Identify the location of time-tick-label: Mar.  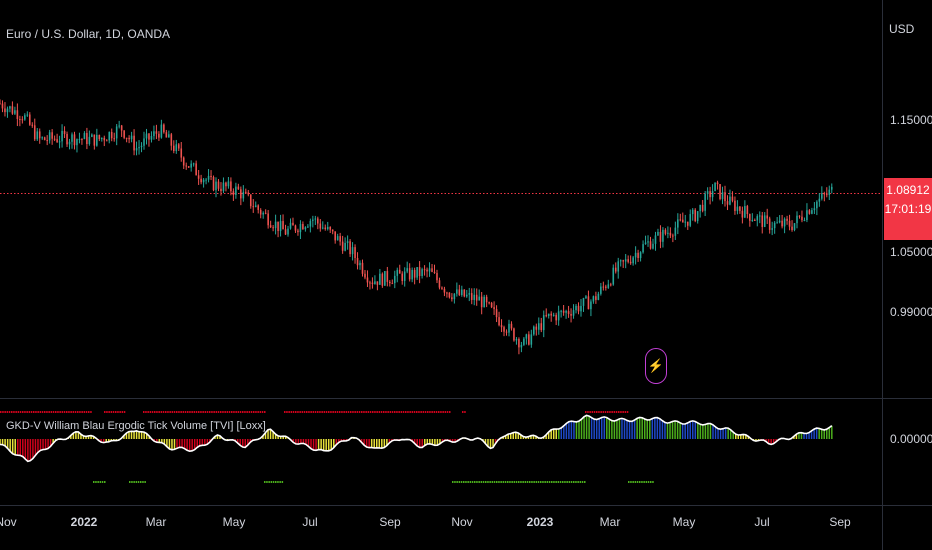
(156, 522).